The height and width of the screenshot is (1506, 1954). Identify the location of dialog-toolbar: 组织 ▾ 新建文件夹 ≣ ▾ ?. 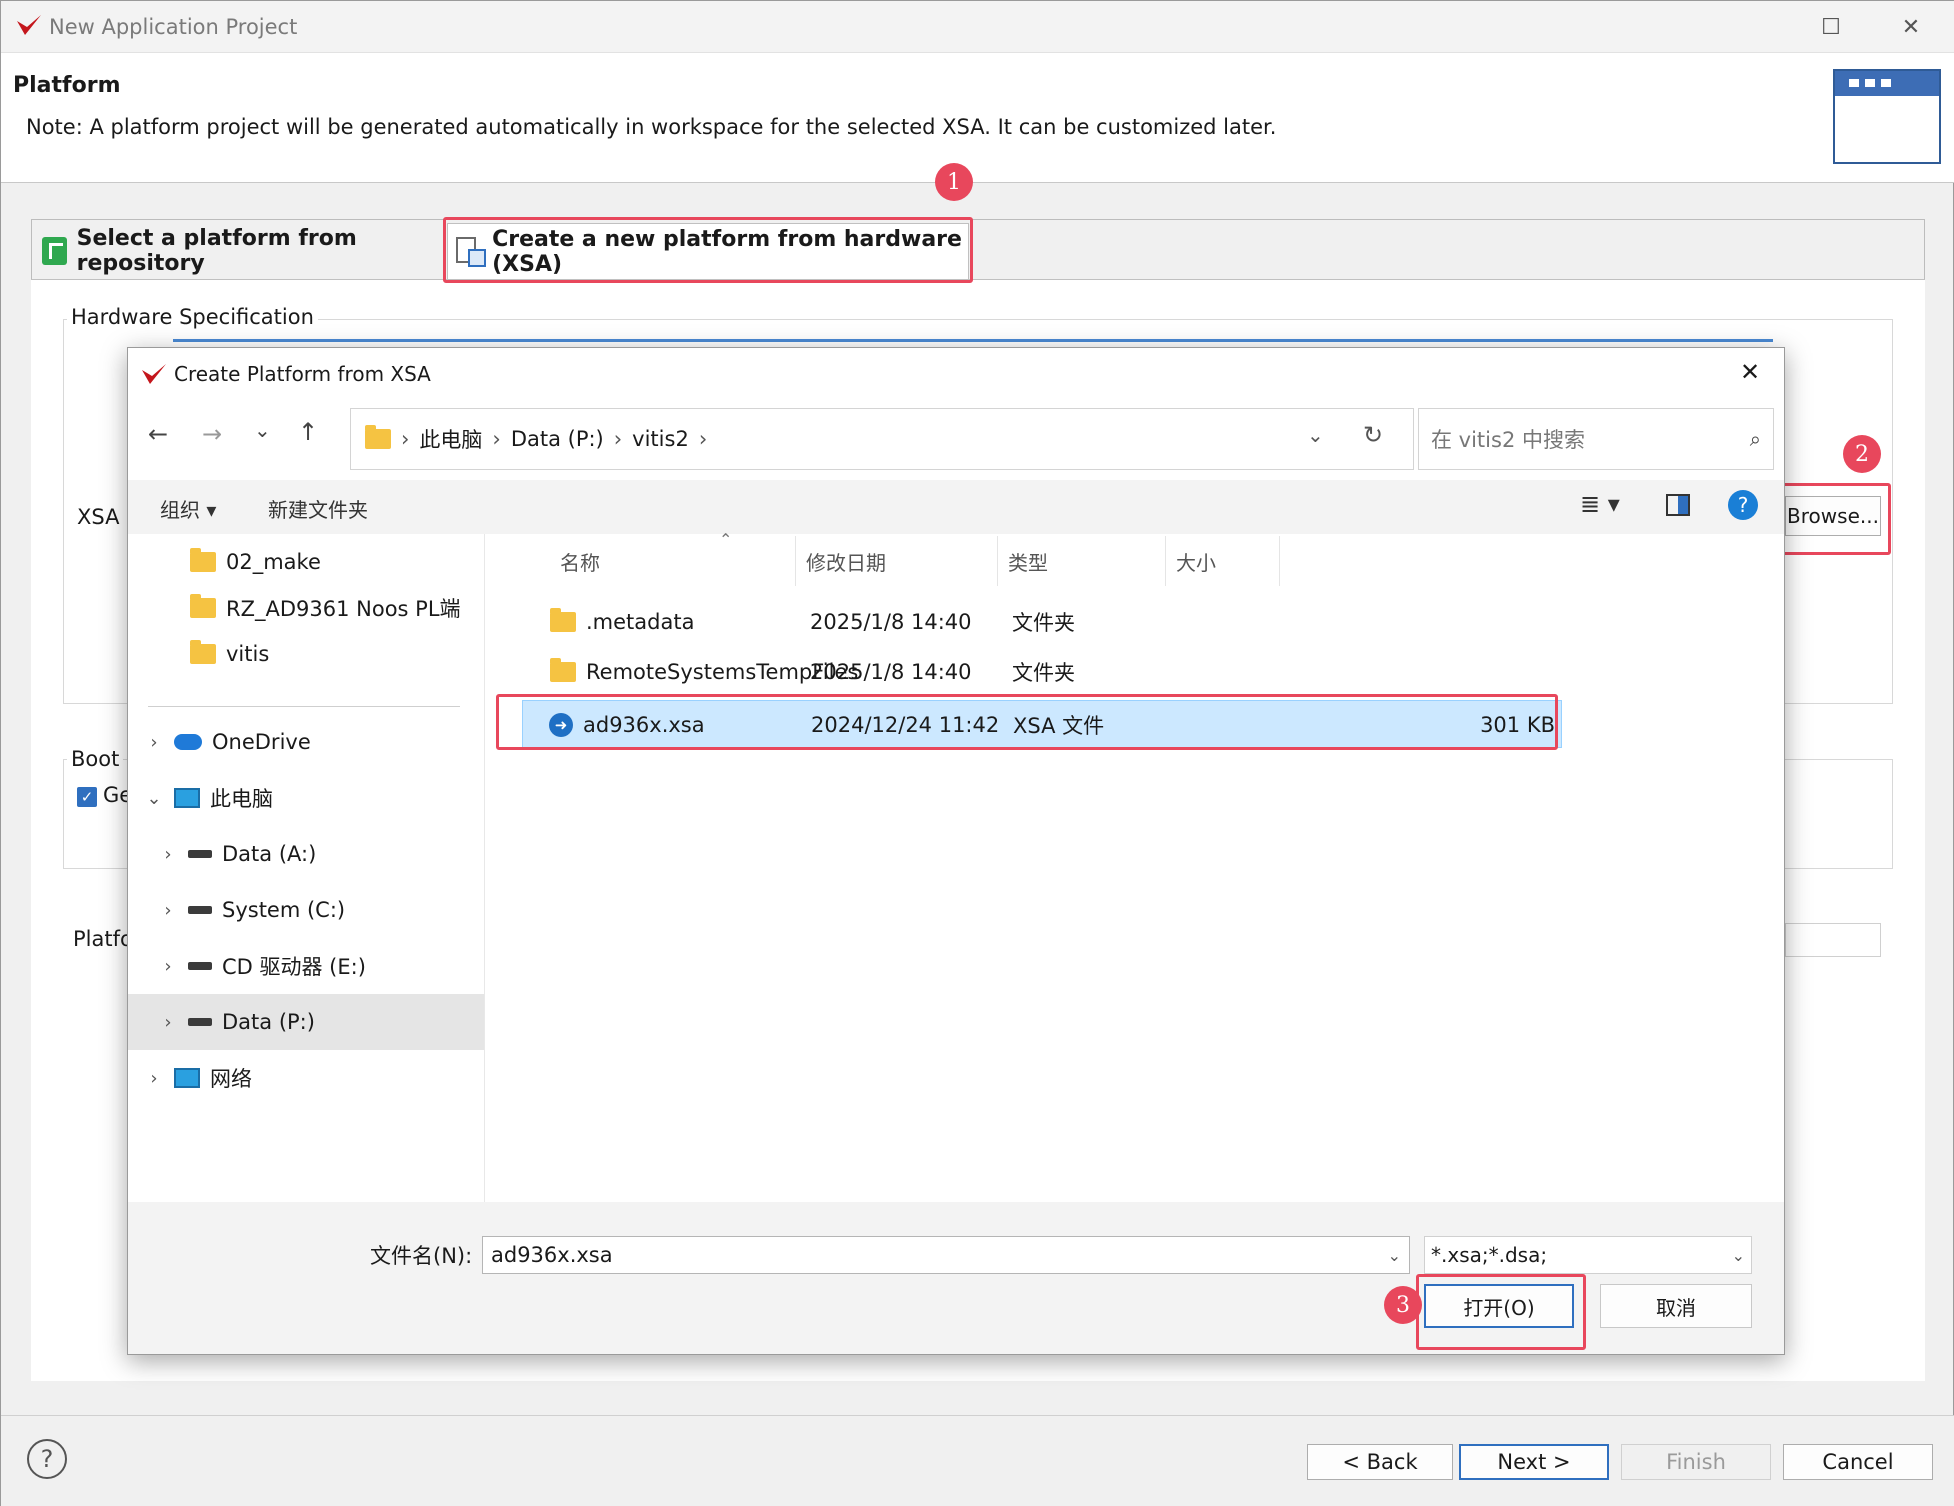
(956, 507).